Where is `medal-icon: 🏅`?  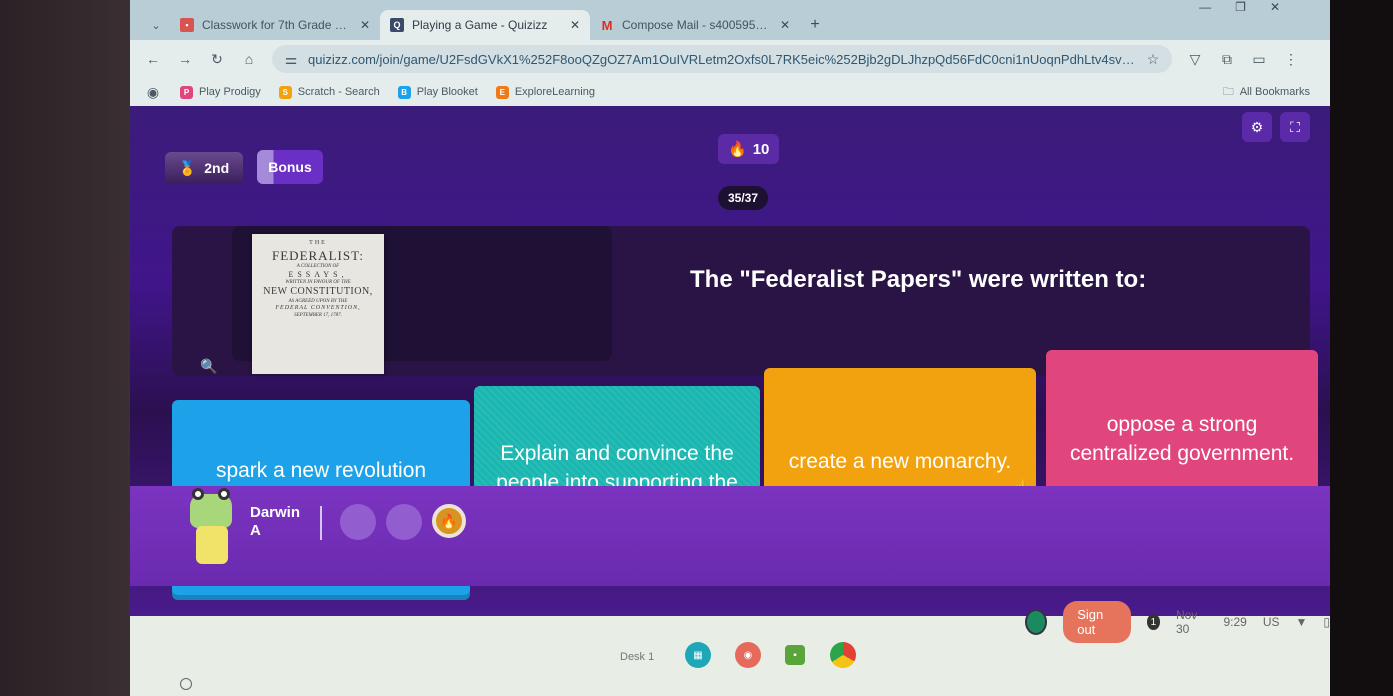 medal-icon: 🏅 is located at coordinates (187, 167).